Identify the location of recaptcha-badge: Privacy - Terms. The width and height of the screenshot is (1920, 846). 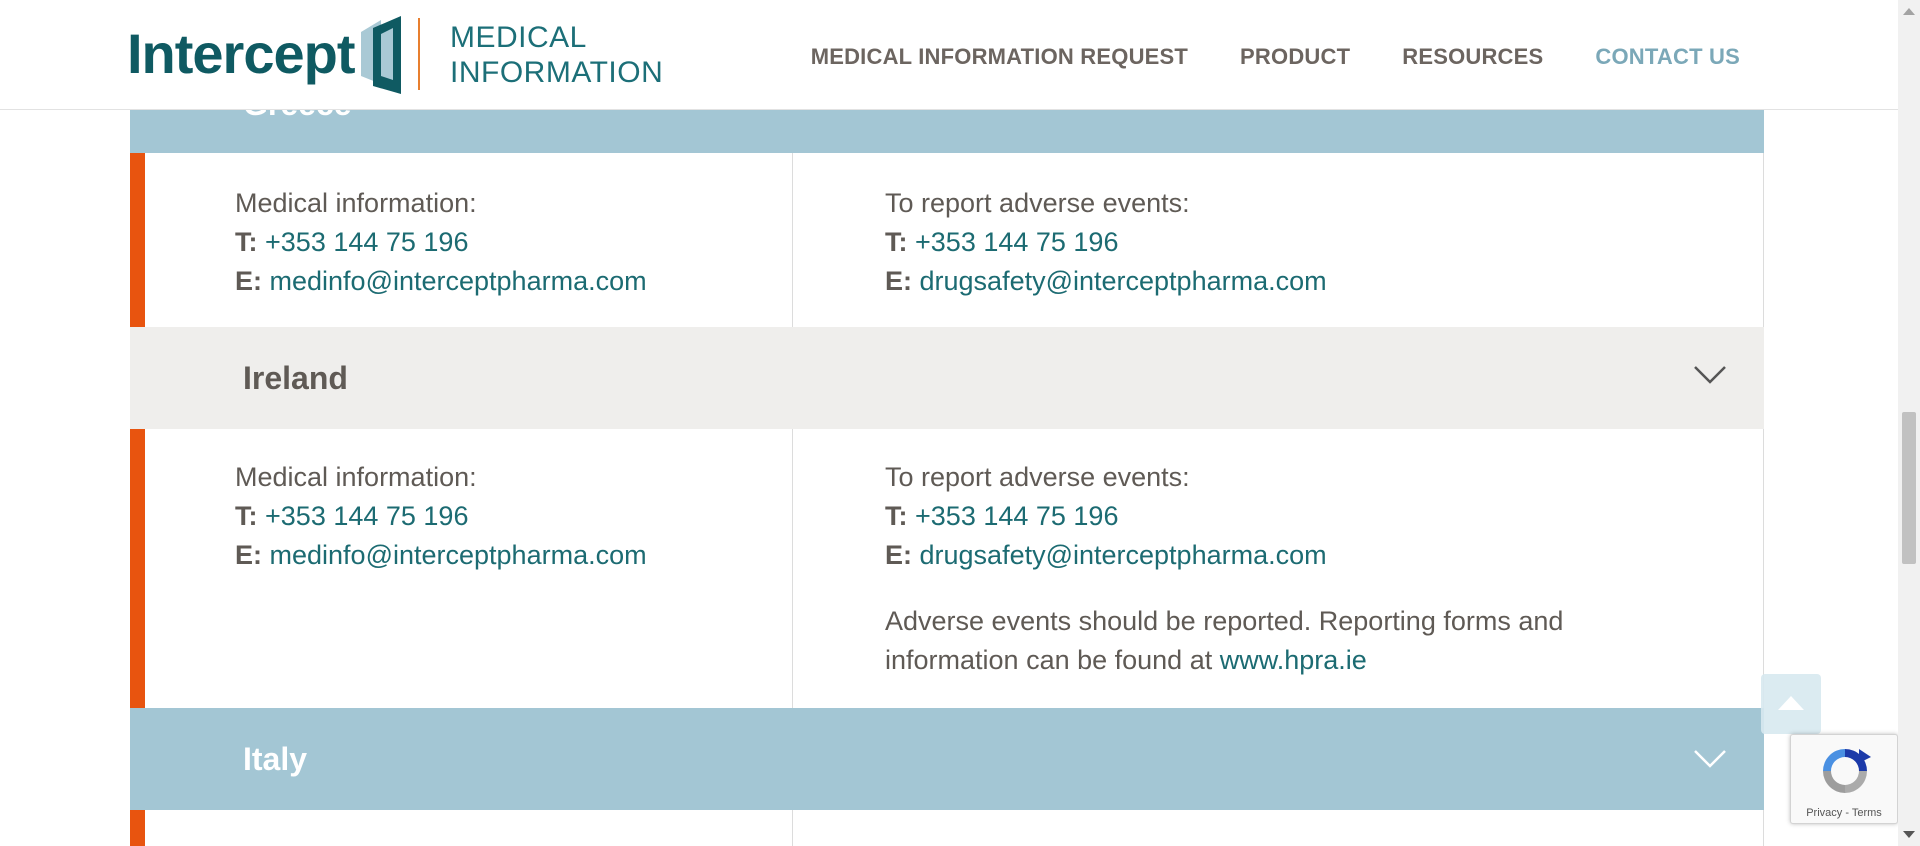
(1844, 779).